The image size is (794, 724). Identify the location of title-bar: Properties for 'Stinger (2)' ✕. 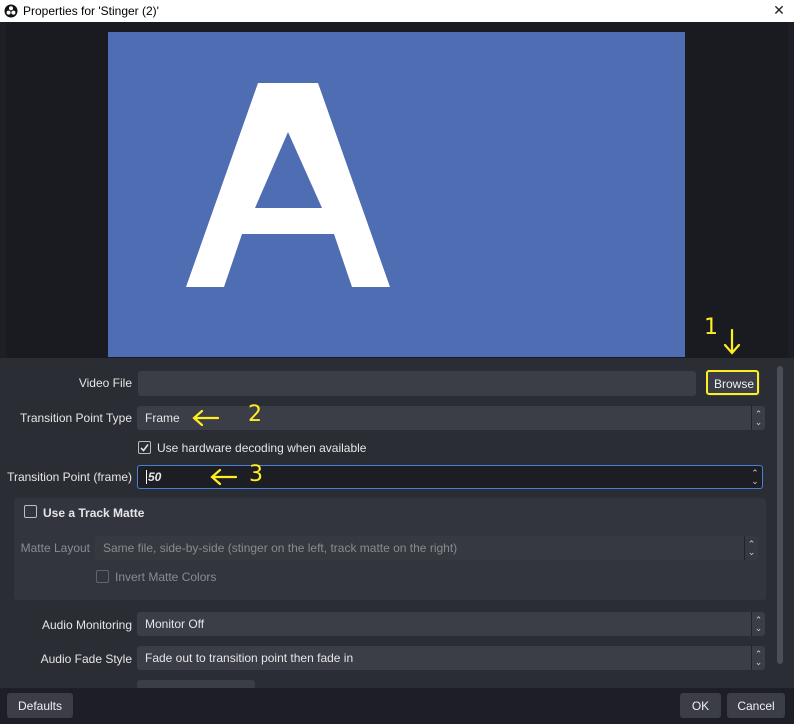
(397, 11).